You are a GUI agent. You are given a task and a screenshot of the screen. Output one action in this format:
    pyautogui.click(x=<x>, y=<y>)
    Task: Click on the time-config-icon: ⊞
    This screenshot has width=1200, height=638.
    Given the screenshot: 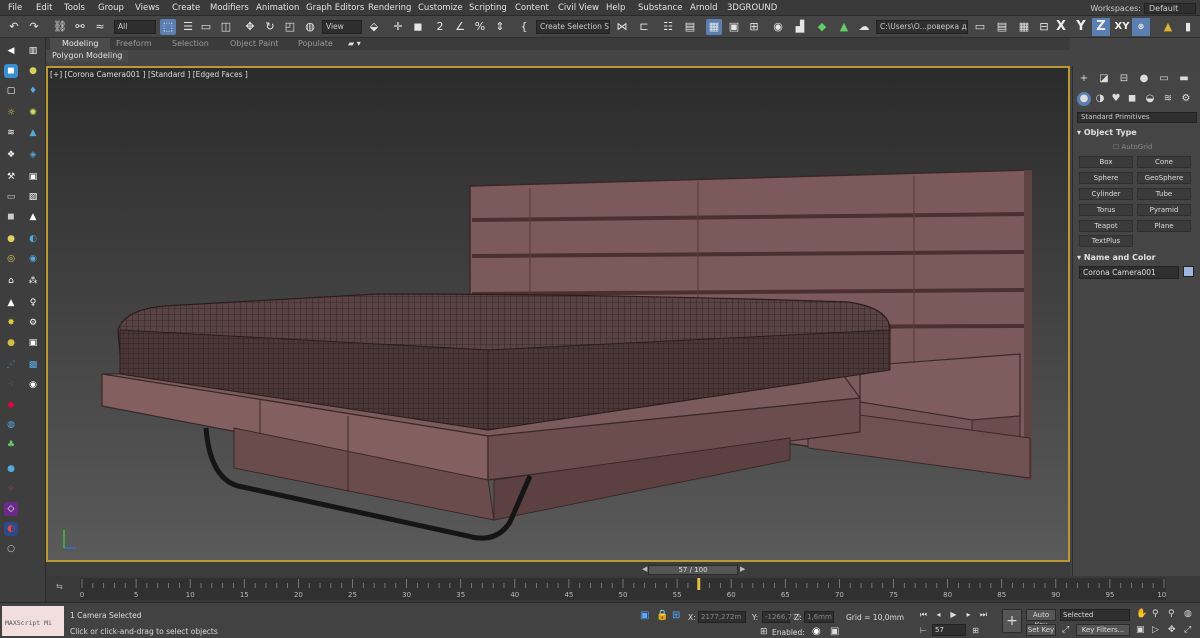 What is the action you would take?
    pyautogui.click(x=975, y=630)
    